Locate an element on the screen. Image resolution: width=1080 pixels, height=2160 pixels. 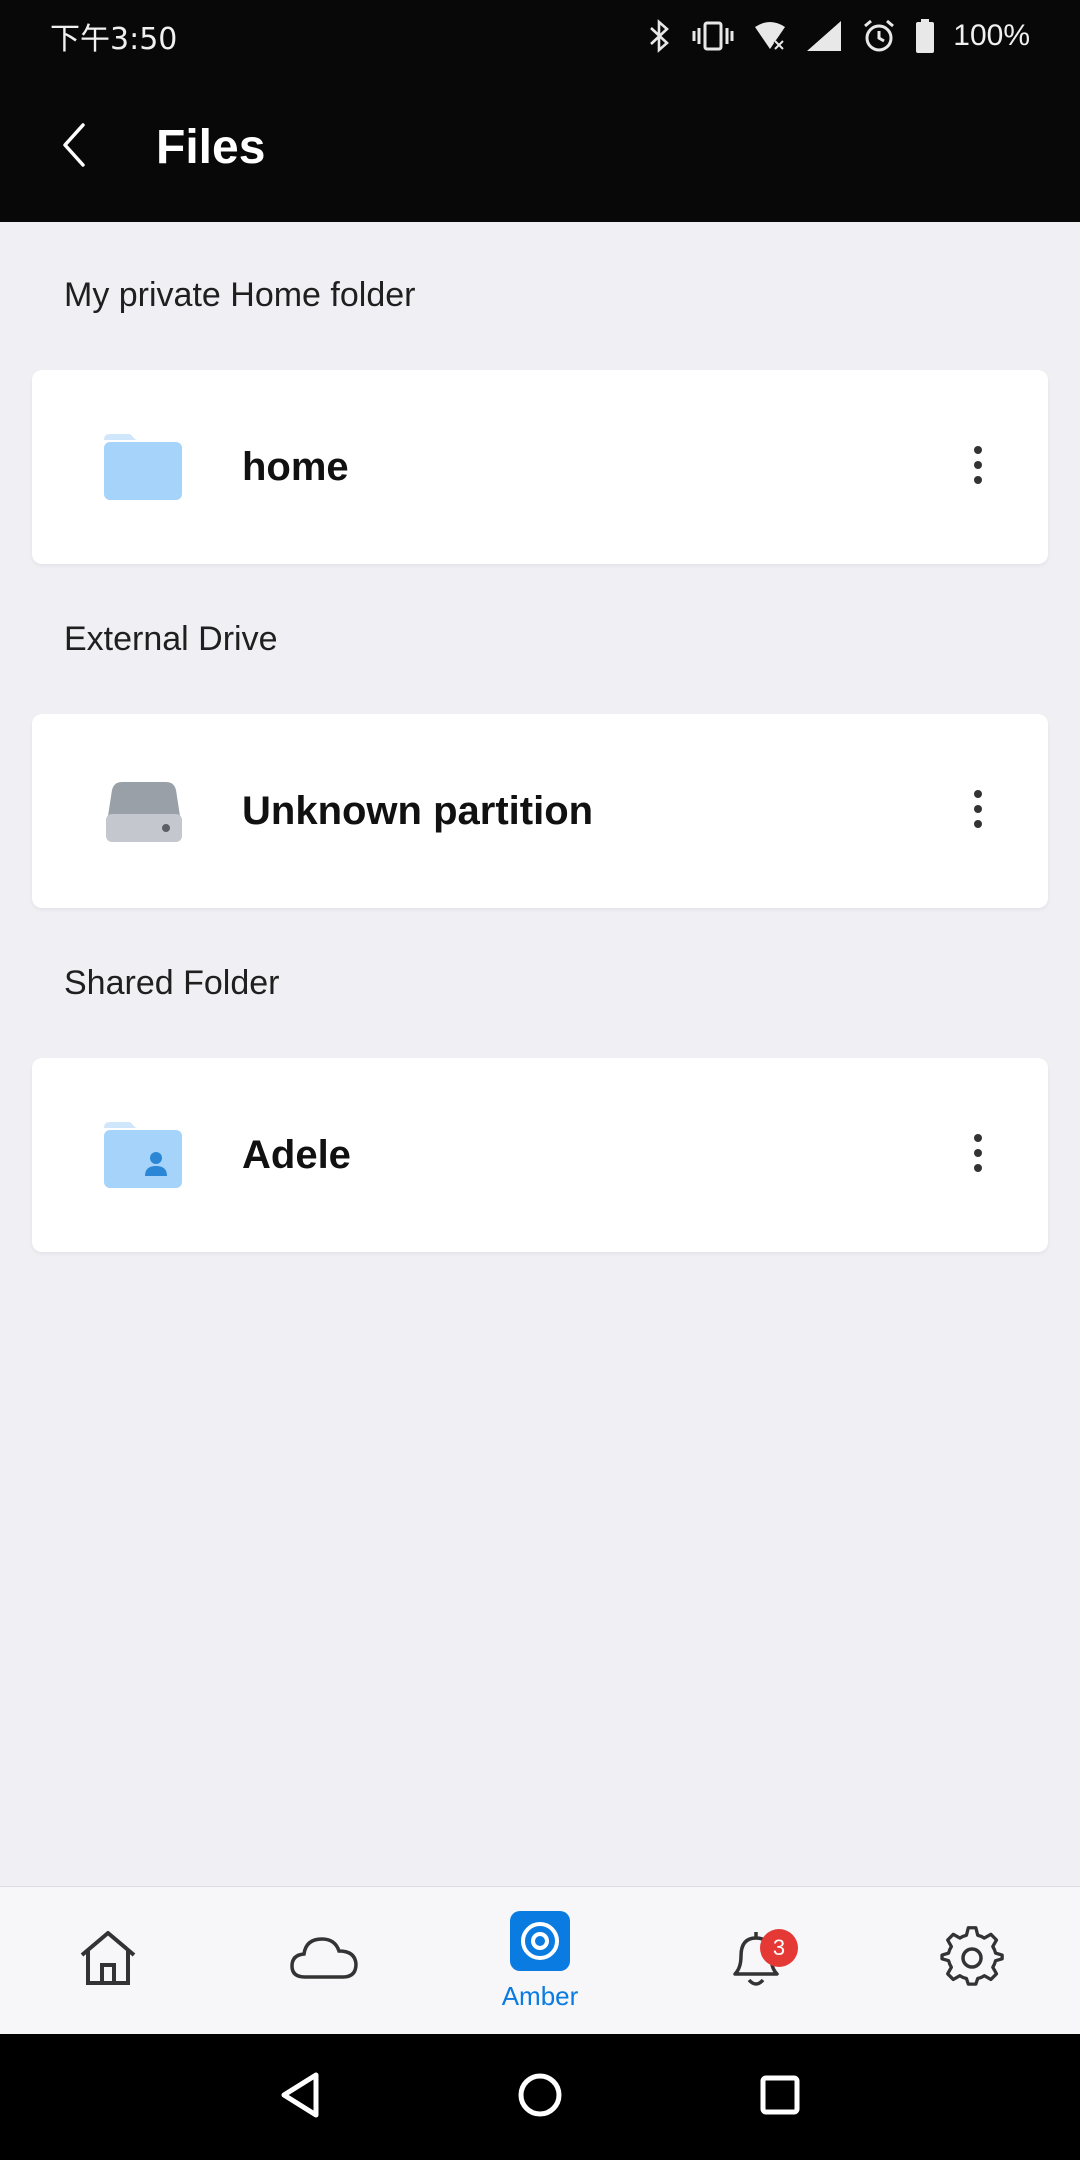
system-nav is located at coordinates (540, 2097).